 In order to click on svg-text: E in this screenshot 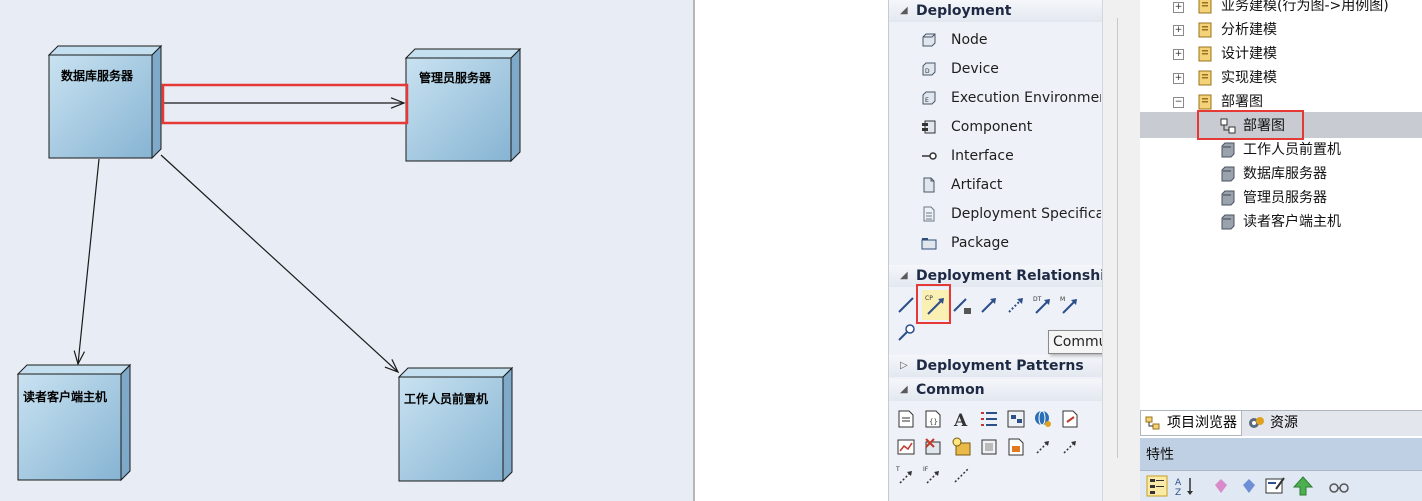, I will do `click(927, 100)`.